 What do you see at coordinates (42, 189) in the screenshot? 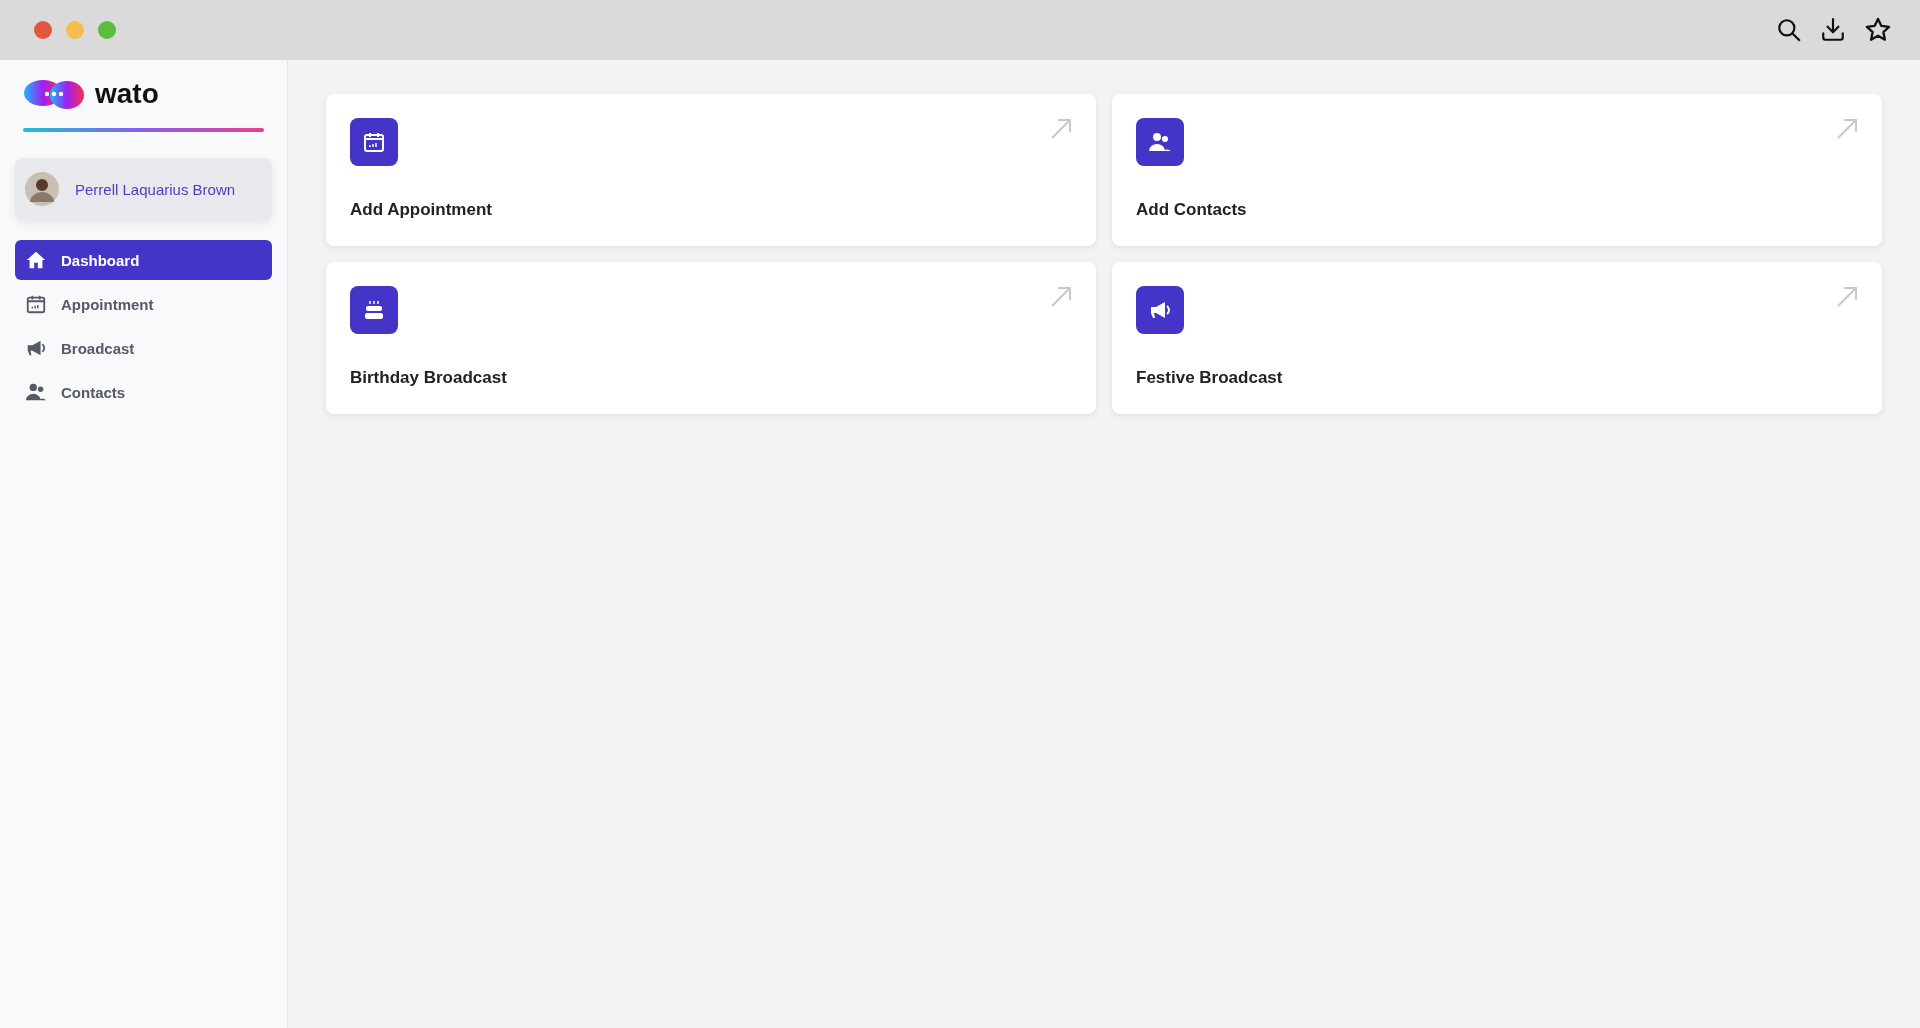
I see `avatar-icon` at bounding box center [42, 189].